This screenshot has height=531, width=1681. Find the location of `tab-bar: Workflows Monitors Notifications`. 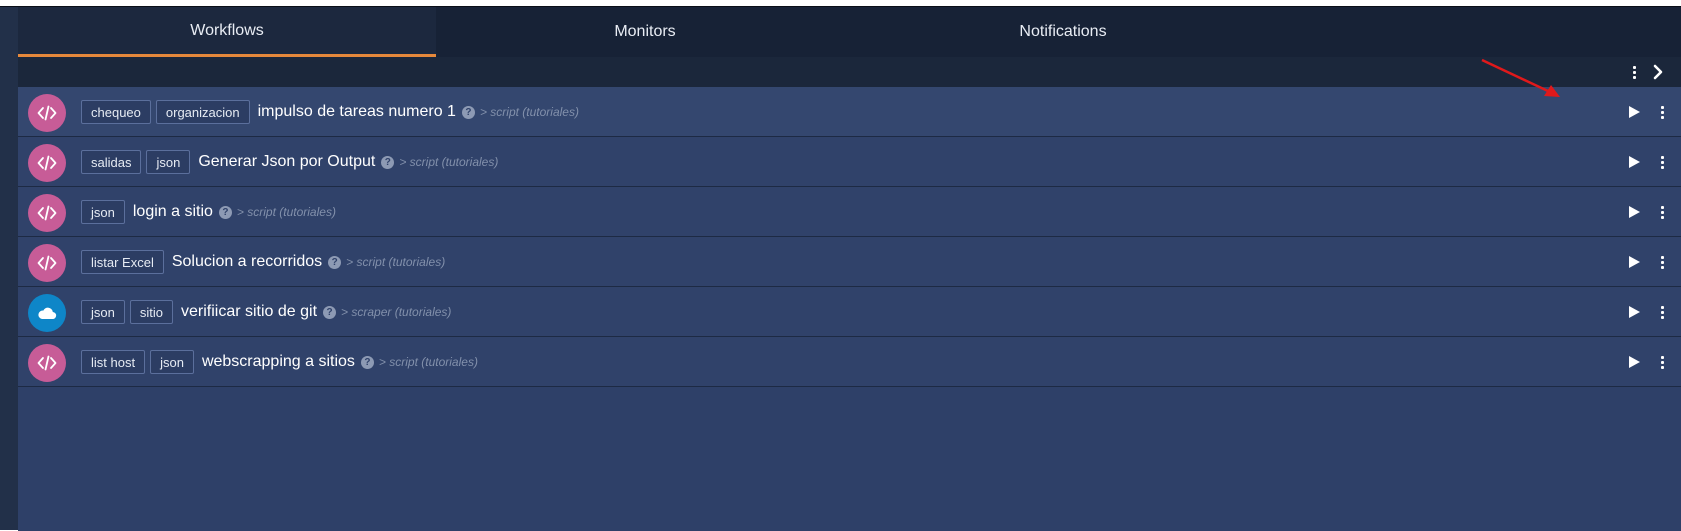

tab-bar: Workflows Monitors Notifications is located at coordinates (849, 32).